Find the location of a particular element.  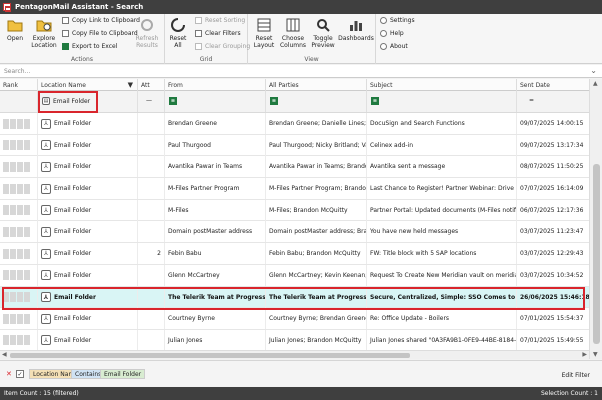

reset-all-button: Reset All is located at coordinates (178, 33).